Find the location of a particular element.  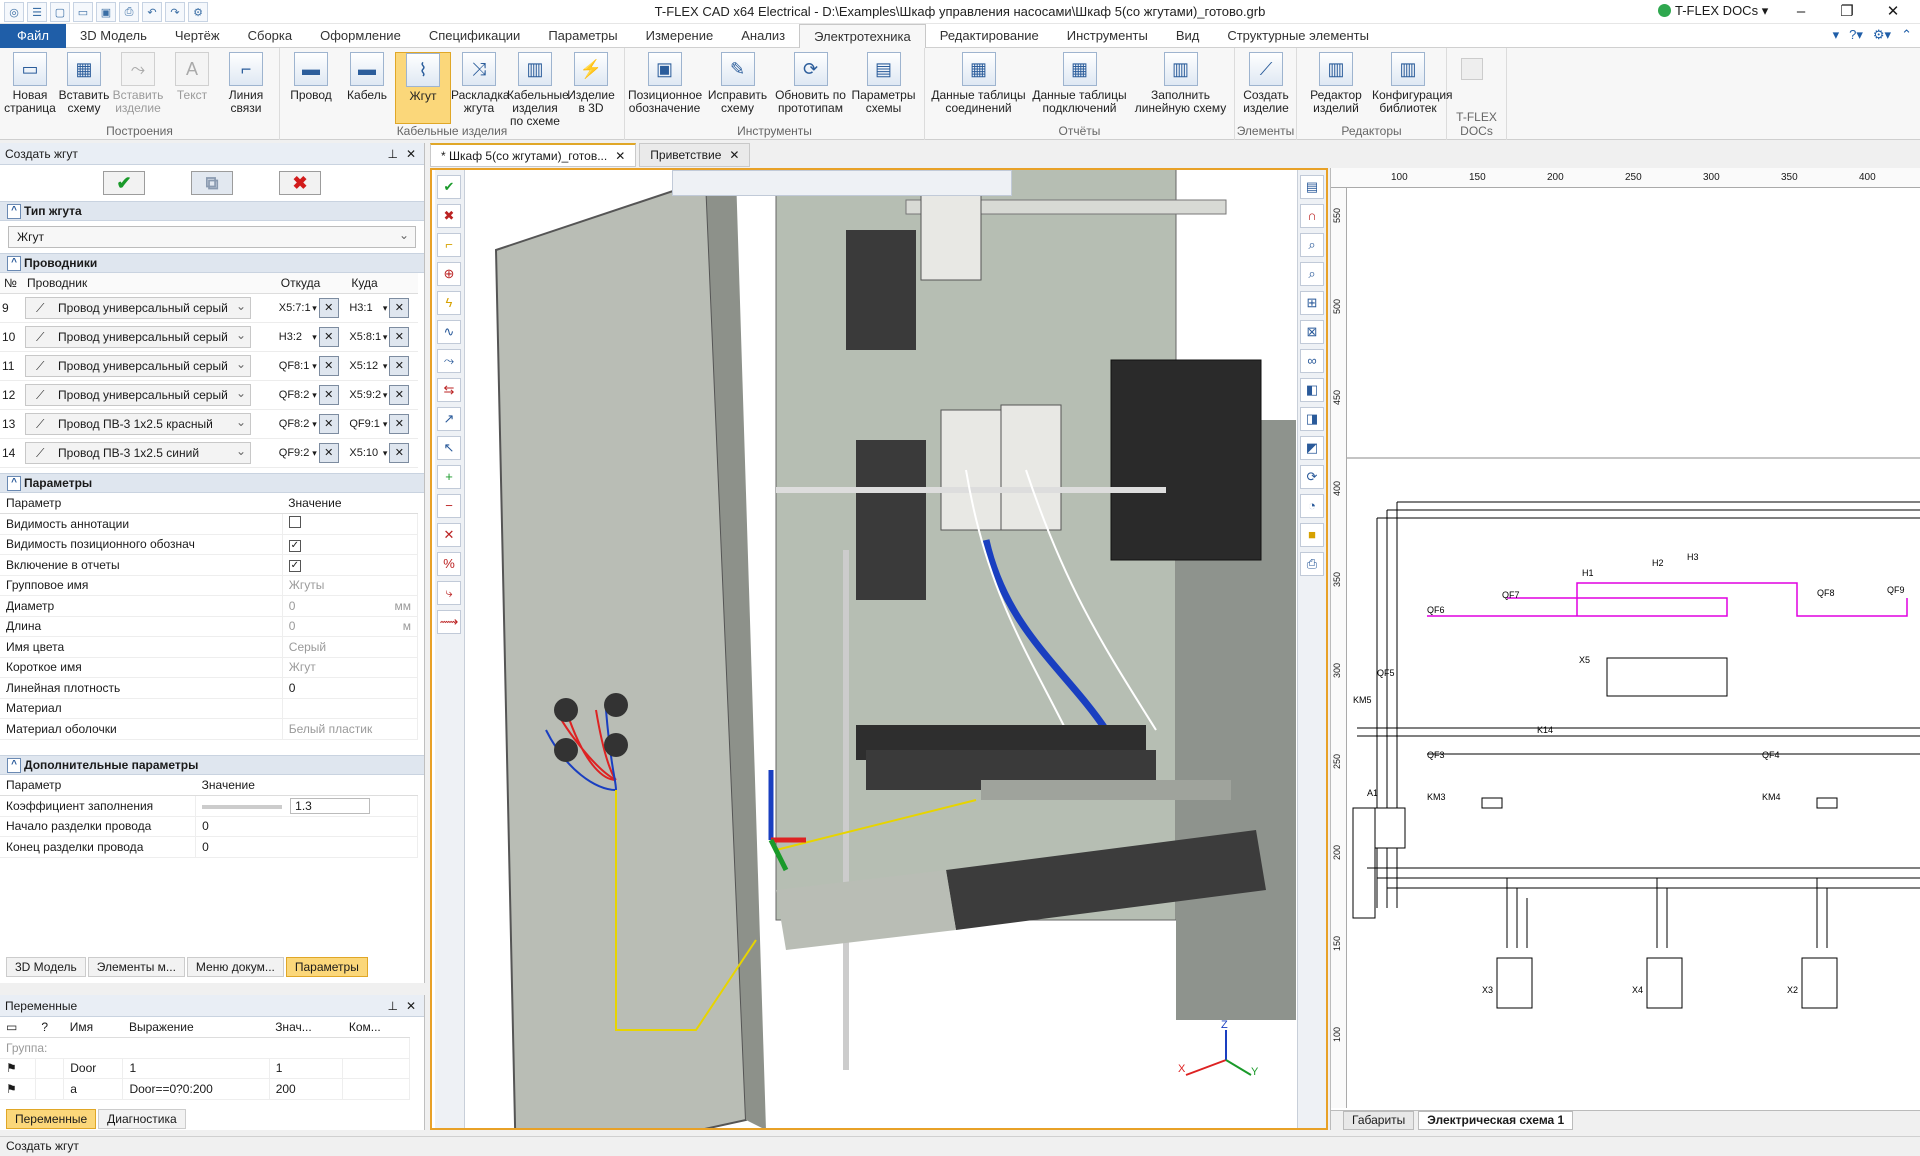

table-row: Диаметр 0 мм is located at coordinates (209, 606).